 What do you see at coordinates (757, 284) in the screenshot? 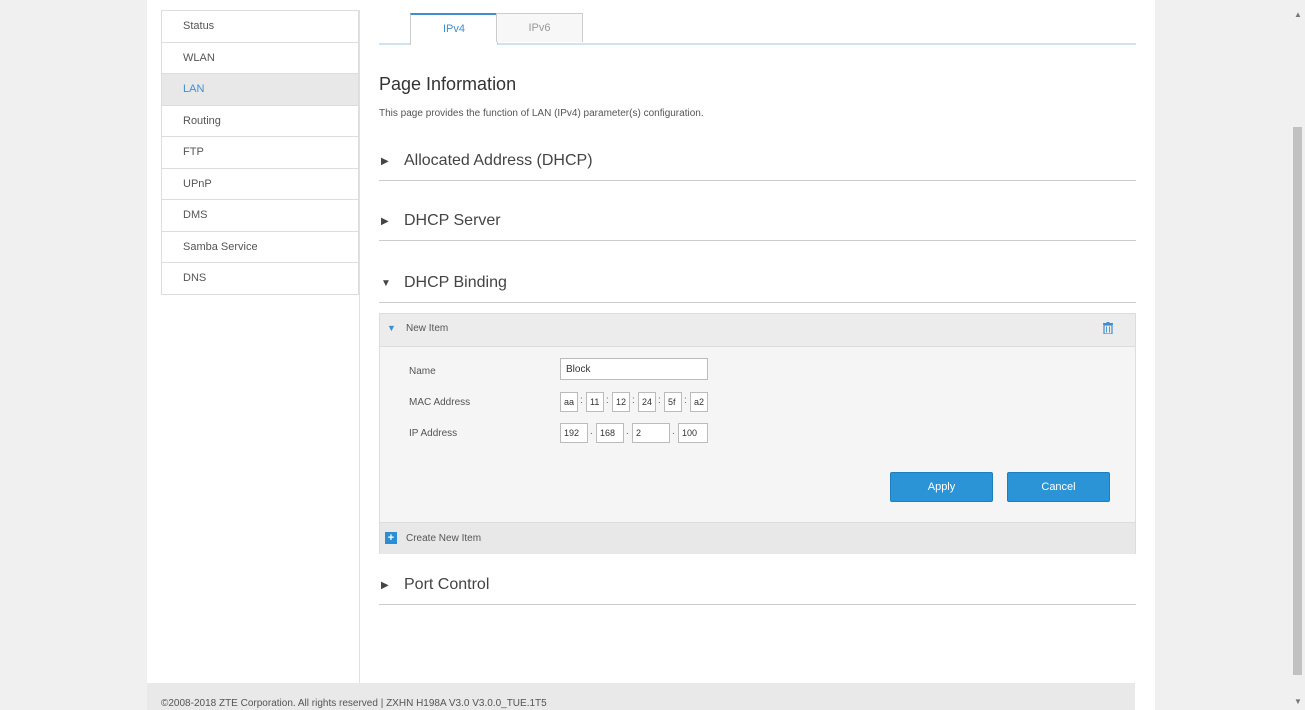
I see `section-dhcp-binding: ▼ DHCP Binding` at bounding box center [757, 284].